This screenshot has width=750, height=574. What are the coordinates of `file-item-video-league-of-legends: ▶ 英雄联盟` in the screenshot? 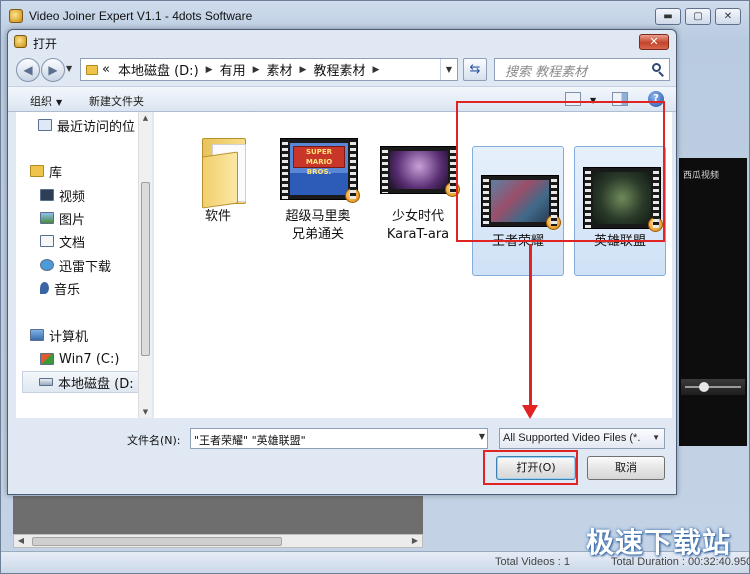 It's located at (620, 211).